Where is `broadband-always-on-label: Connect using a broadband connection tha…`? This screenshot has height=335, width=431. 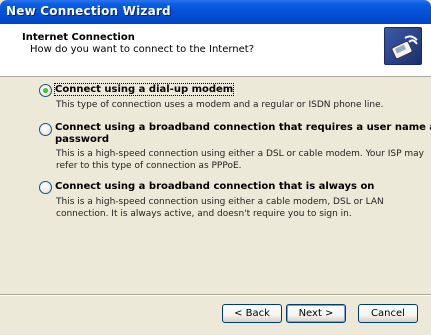 broadband-always-on-label: Connect using a broadband connection tha… is located at coordinates (214, 186).